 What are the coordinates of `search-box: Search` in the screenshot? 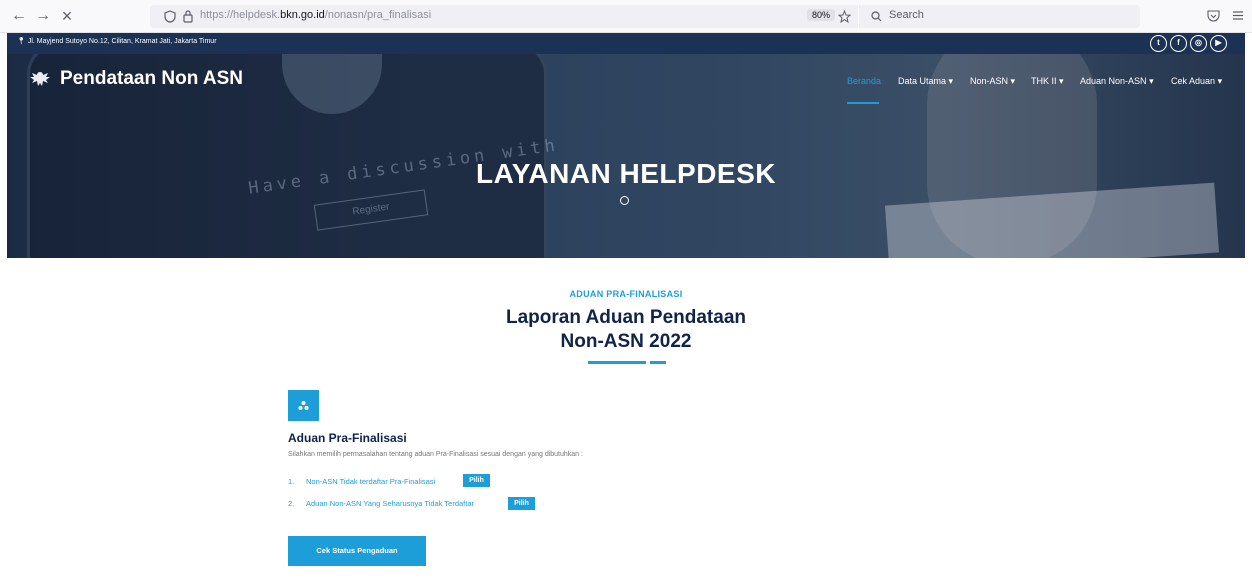 It's located at (998, 16).